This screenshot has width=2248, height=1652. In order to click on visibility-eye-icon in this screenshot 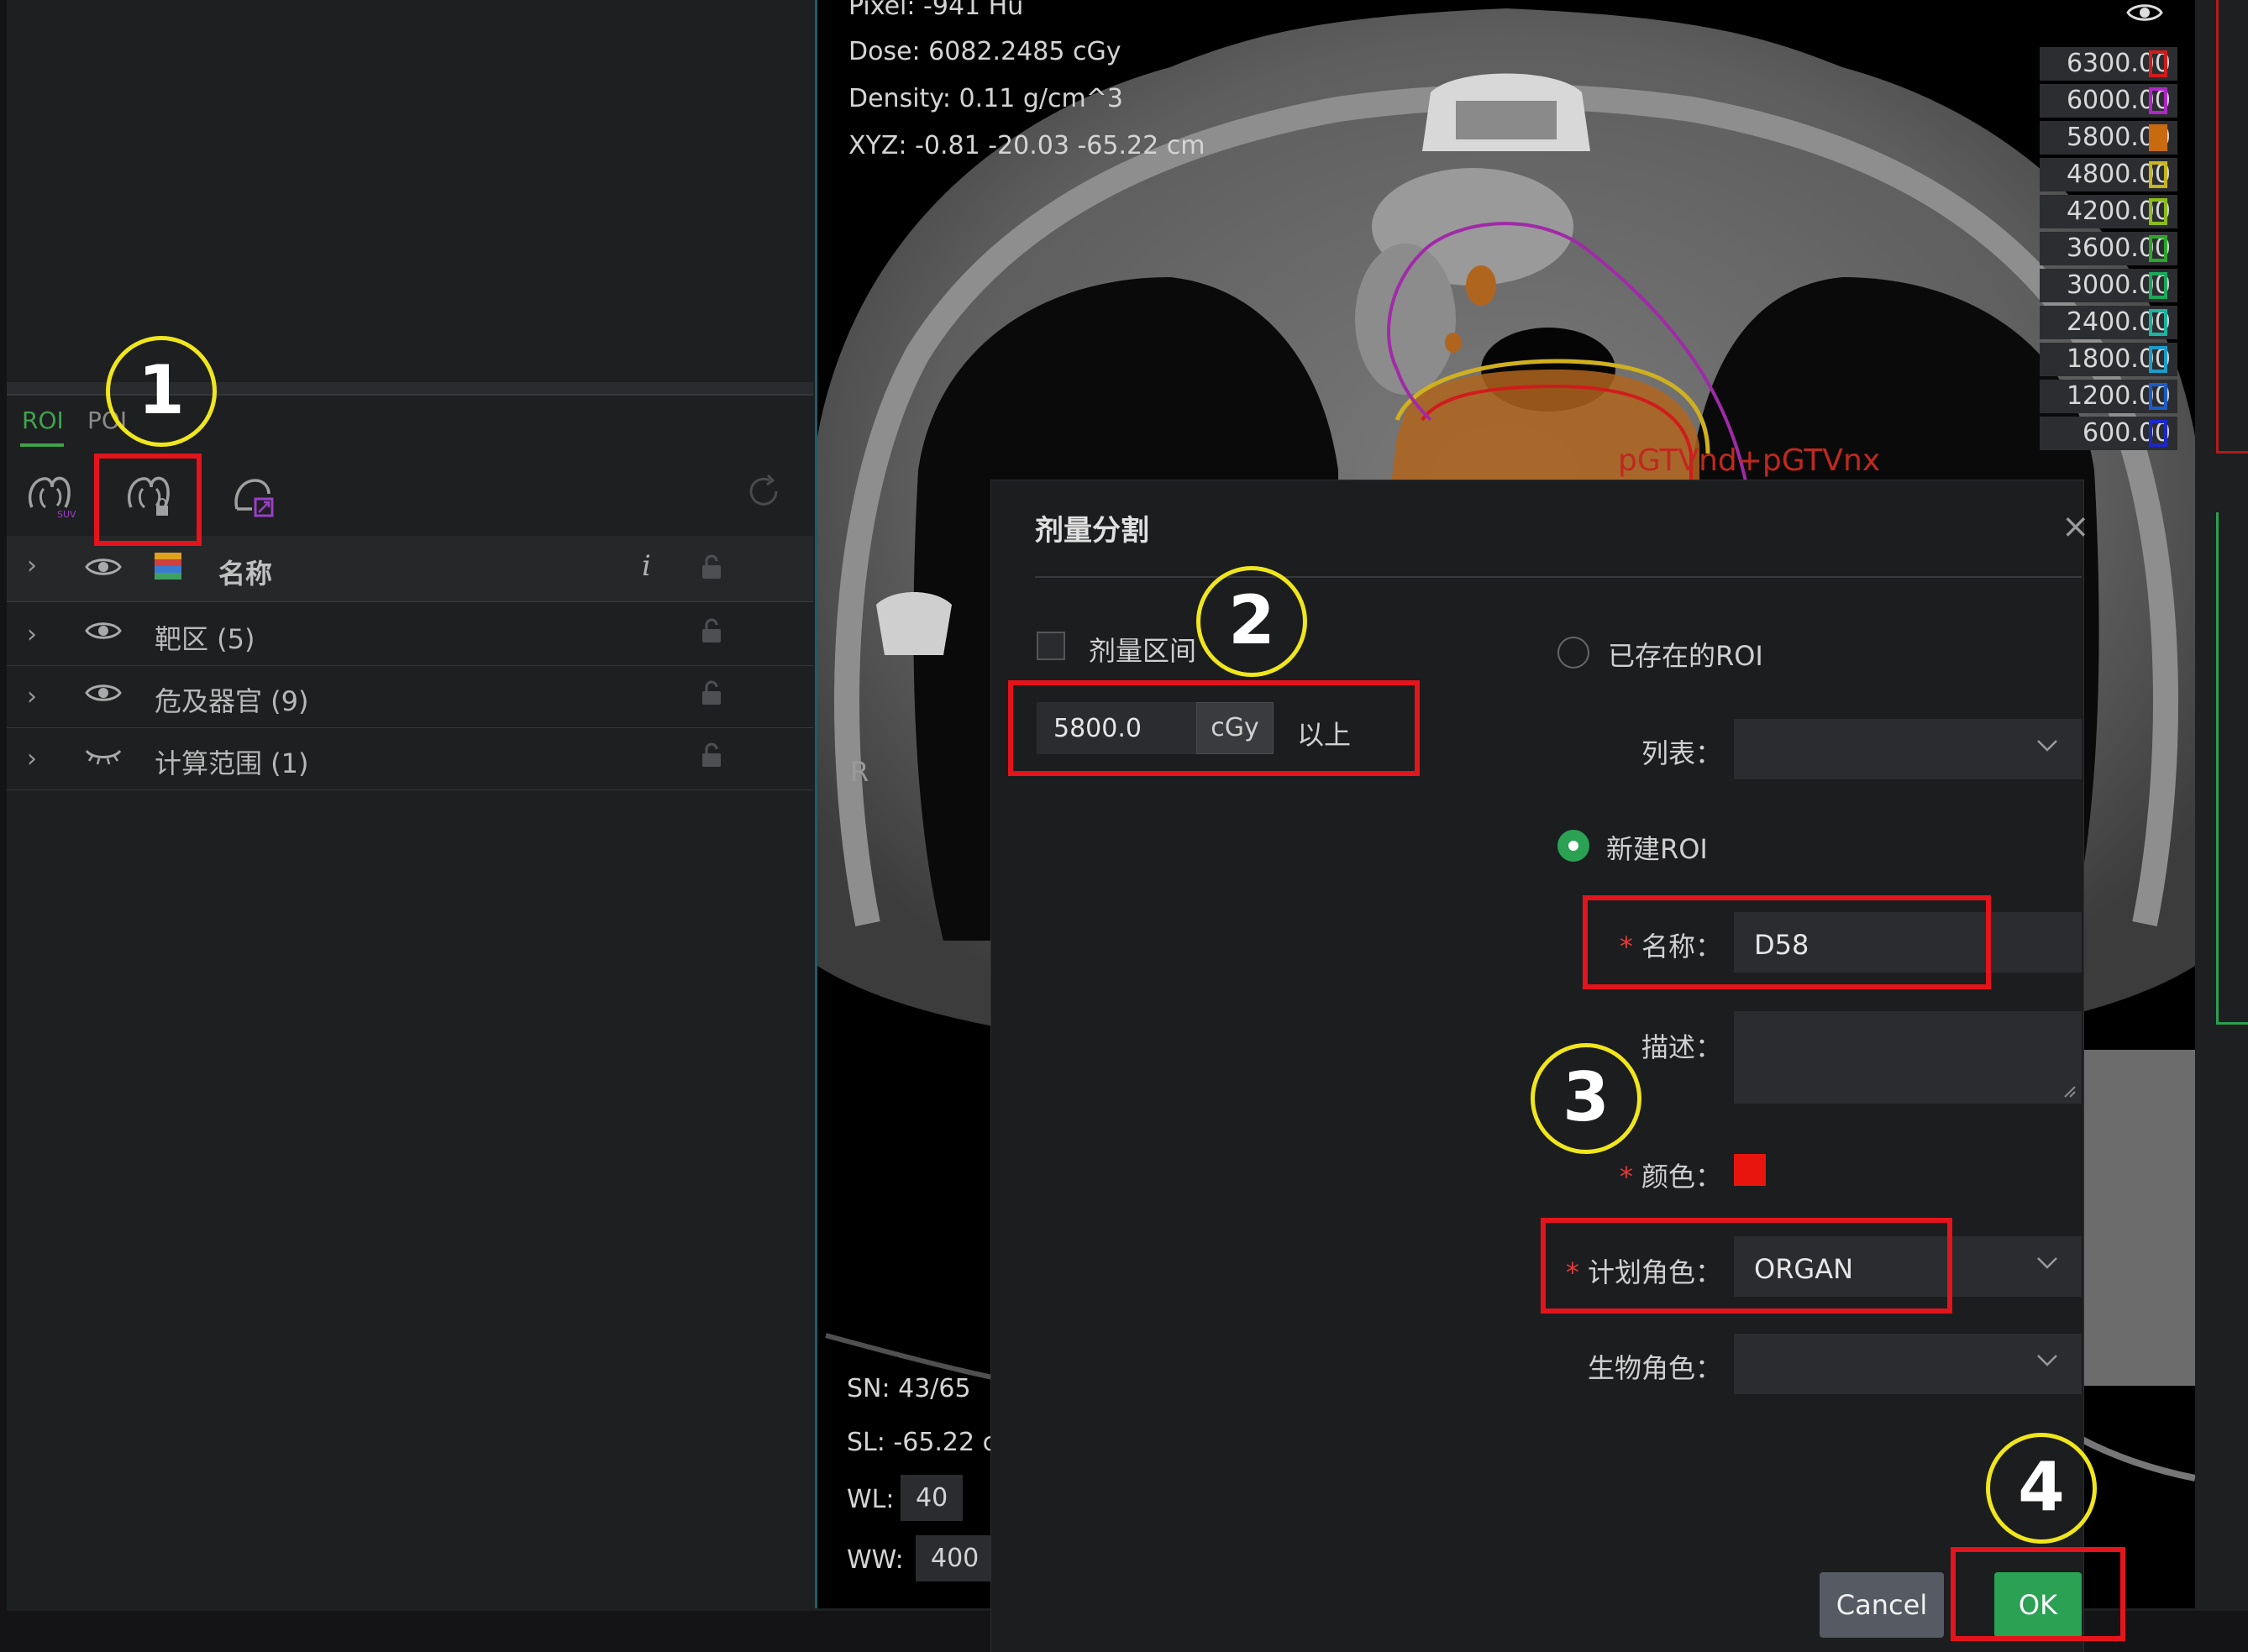, I will do `click(2144, 14)`.